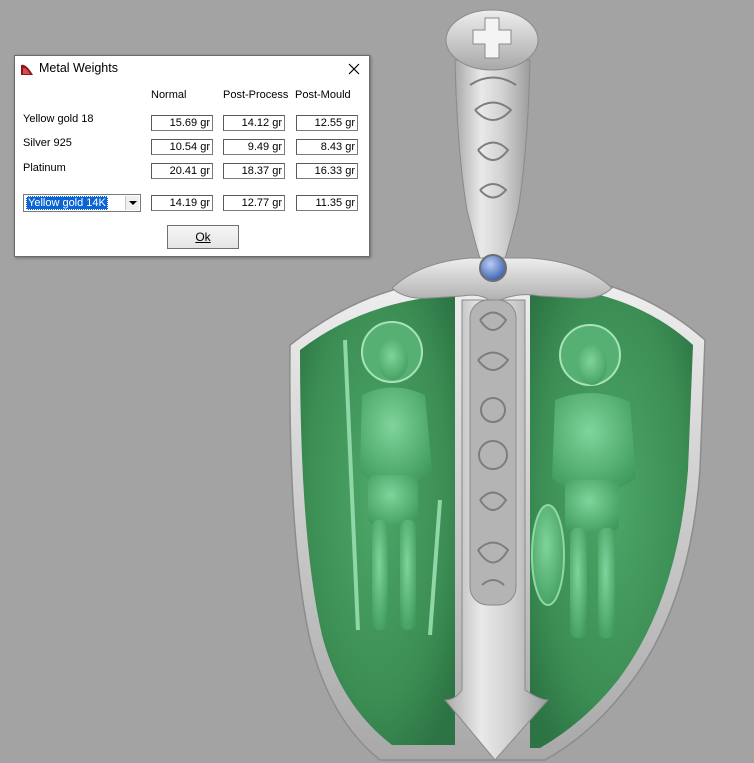 This screenshot has width=754, height=763. I want to click on dropdown-arrow-button, so click(132, 203).